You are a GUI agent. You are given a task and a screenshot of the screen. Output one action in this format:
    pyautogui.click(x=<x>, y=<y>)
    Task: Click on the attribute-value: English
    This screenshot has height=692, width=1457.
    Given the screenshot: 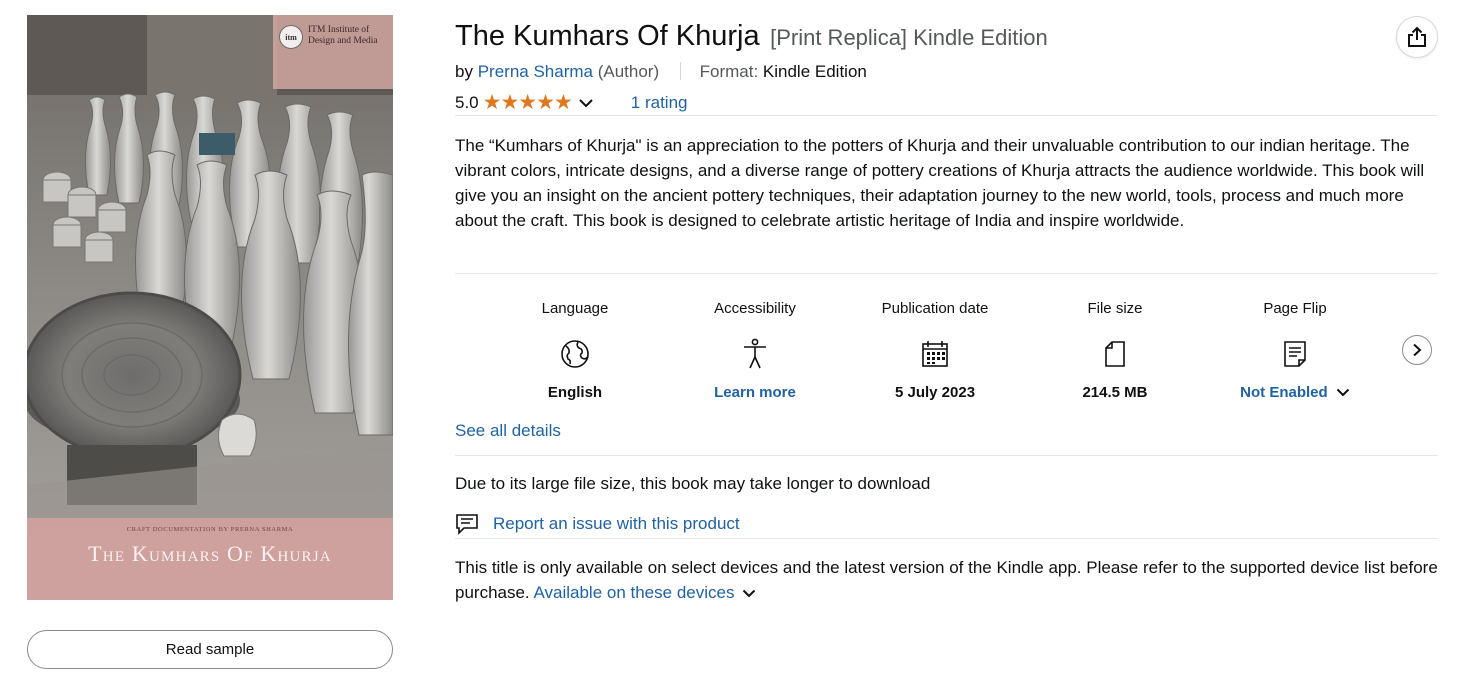 What is the action you would take?
    pyautogui.click(x=575, y=392)
    